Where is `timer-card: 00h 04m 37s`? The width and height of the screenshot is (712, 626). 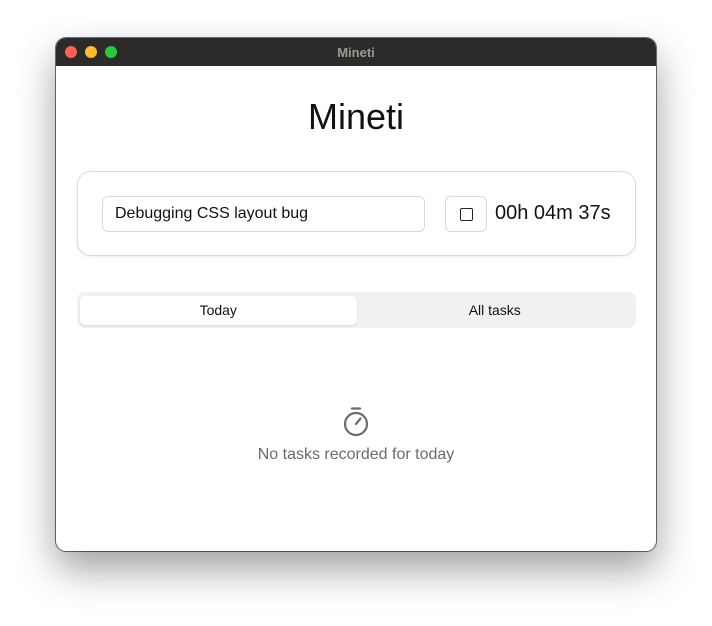 timer-card: 00h 04m 37s is located at coordinates (356, 213).